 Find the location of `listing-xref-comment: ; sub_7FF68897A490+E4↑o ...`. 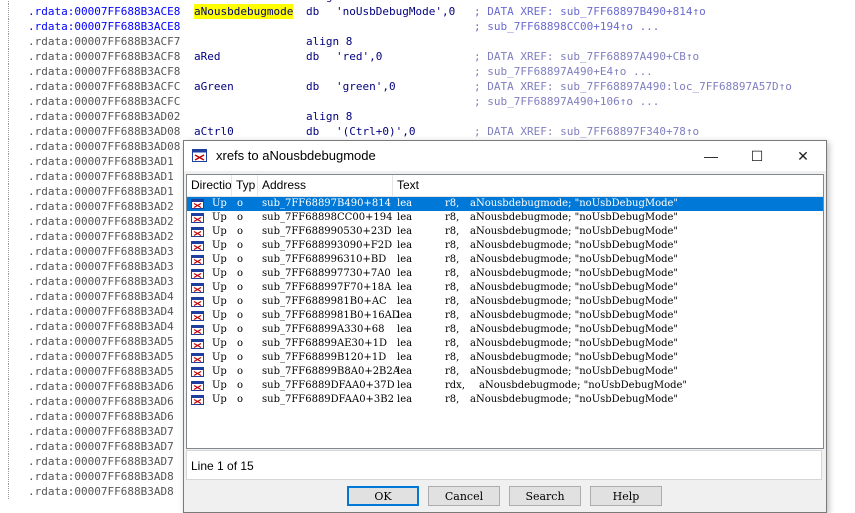

listing-xref-comment: ; sub_7FF68897A490+E4↑o ... is located at coordinates (563, 71).